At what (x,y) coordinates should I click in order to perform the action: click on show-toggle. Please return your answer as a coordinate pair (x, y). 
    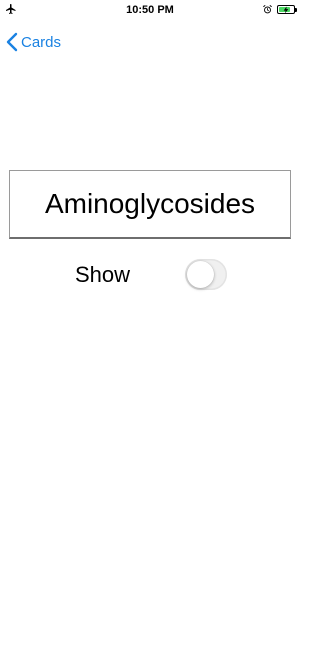
    Looking at the image, I should click on (206, 274).